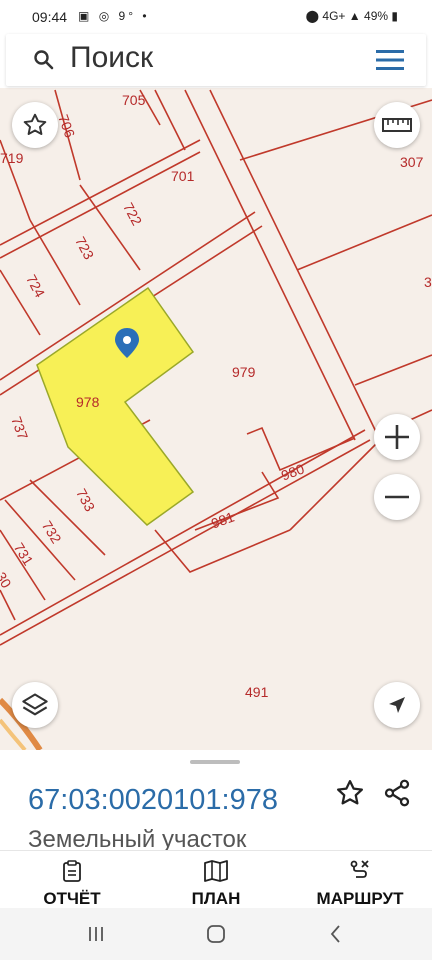 The image size is (432, 960). I want to click on ruler-button, so click(397, 125).